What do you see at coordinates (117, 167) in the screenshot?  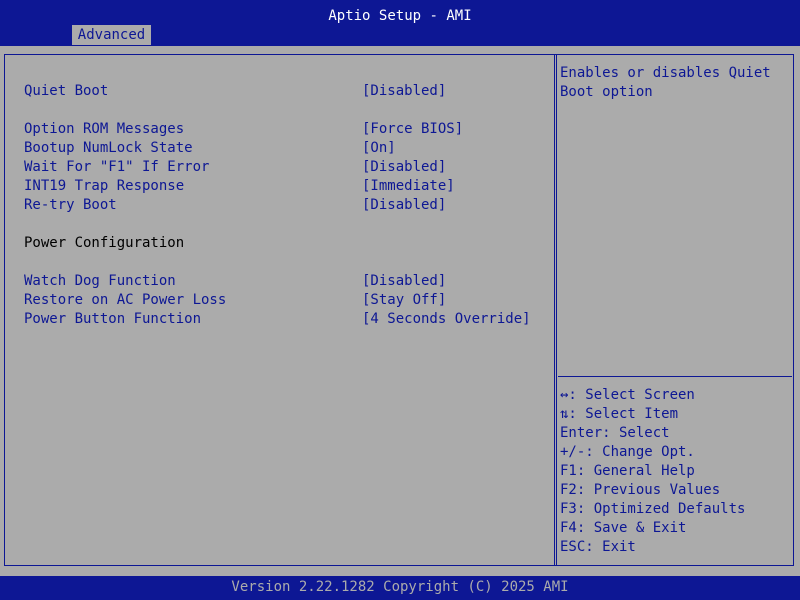 I see `setting-label: Wait For "F1" If Error` at bounding box center [117, 167].